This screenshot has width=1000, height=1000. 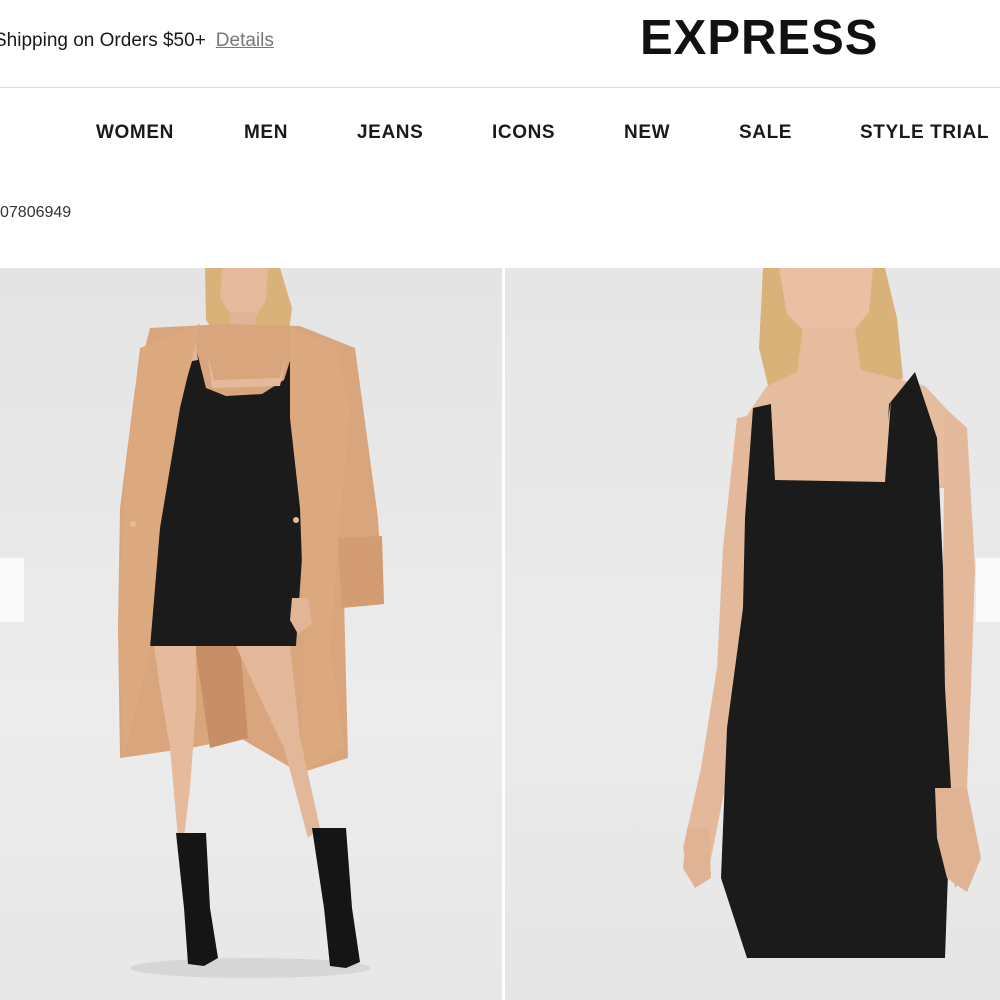 I want to click on site-header: Shipping on Orders $50+ Details EXPRESS, so click(x=500, y=44).